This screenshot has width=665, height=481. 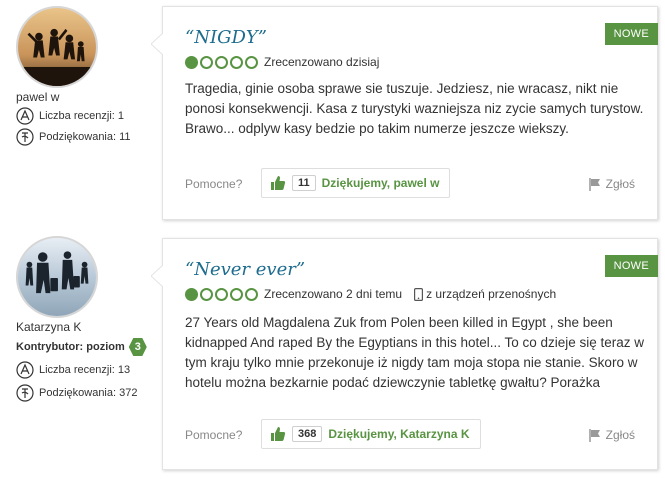 I want to click on mobile-phone-icon, so click(x=419, y=294).